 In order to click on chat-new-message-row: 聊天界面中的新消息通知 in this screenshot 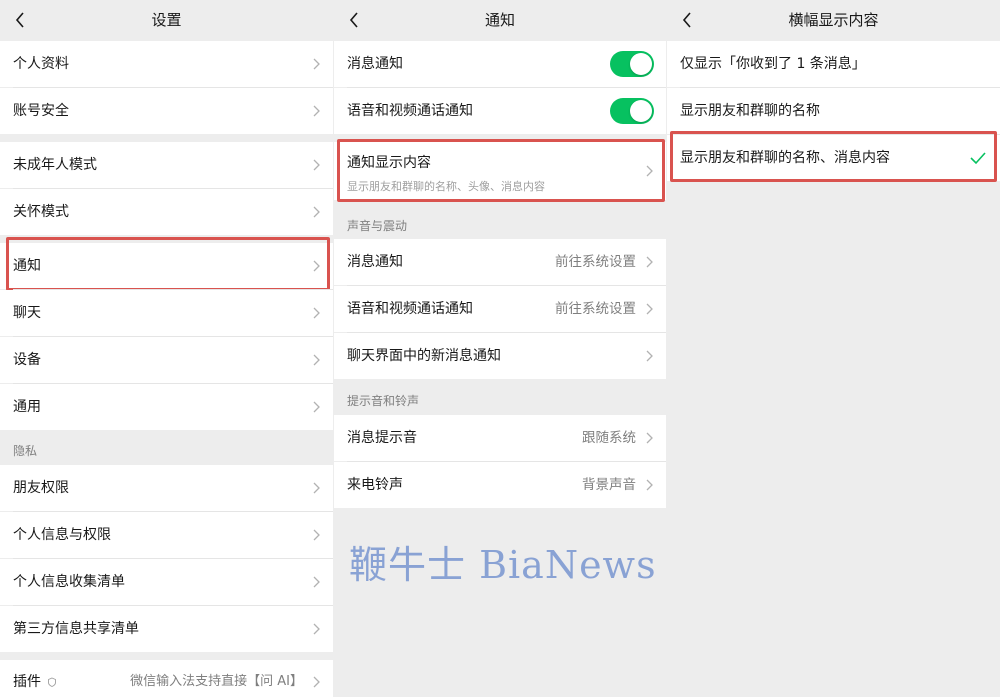, I will do `click(500, 356)`.